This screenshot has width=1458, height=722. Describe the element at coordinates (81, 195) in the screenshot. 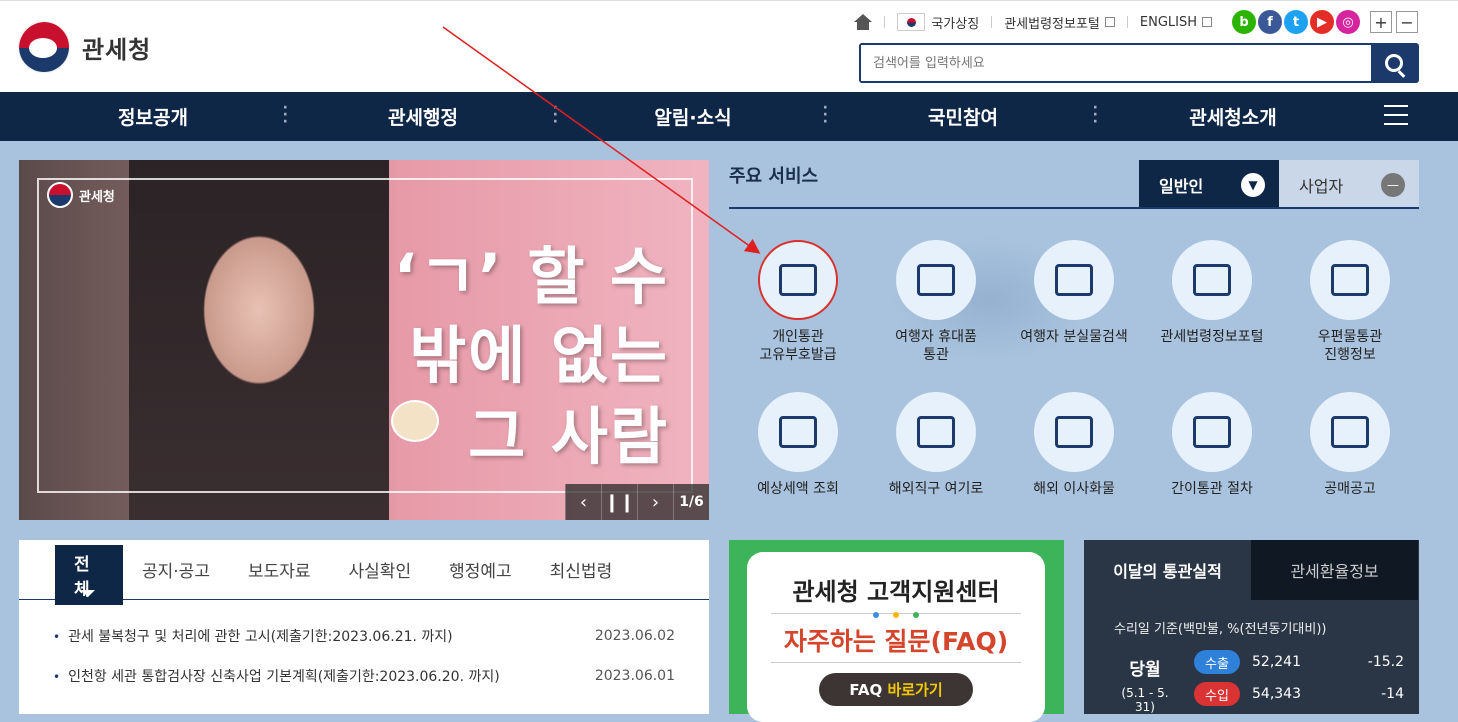

I see `banner-logo: 관세청` at that location.